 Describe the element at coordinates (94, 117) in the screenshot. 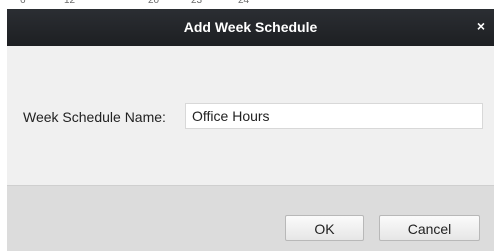

I see `week-schedule-name-label: Week Schedule Name:` at that location.